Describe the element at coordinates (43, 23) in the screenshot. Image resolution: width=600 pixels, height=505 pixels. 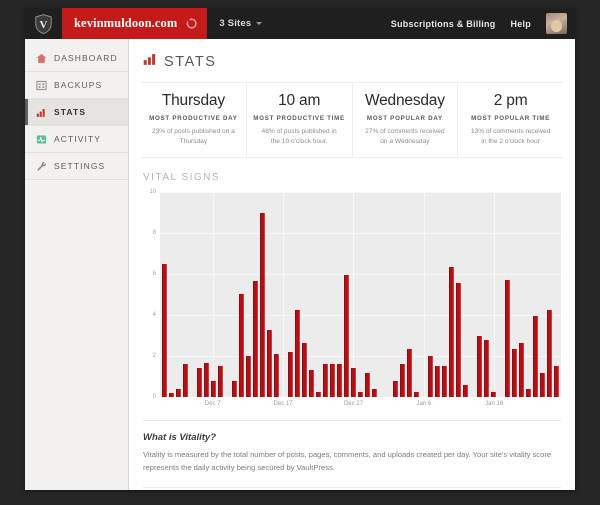
I see `vaultpress-logo: V` at that location.